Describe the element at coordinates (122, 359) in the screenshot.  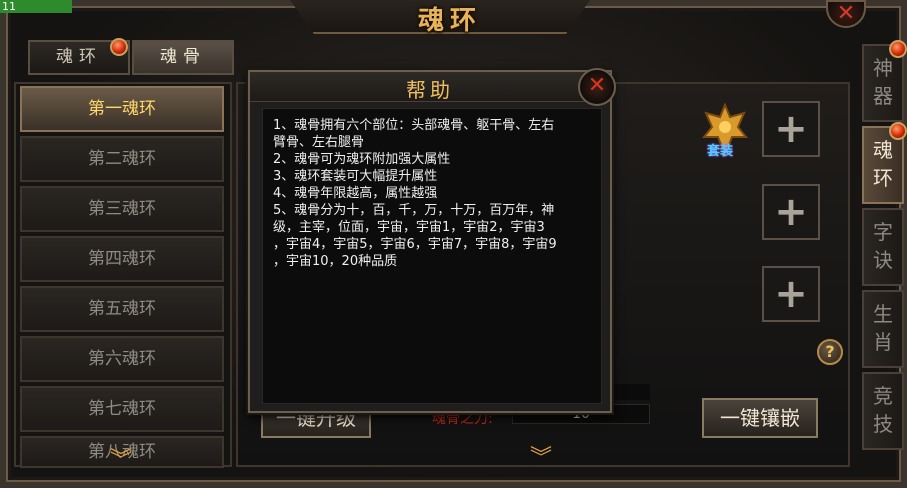
I see `ring-list-item: 第六魂环` at that location.